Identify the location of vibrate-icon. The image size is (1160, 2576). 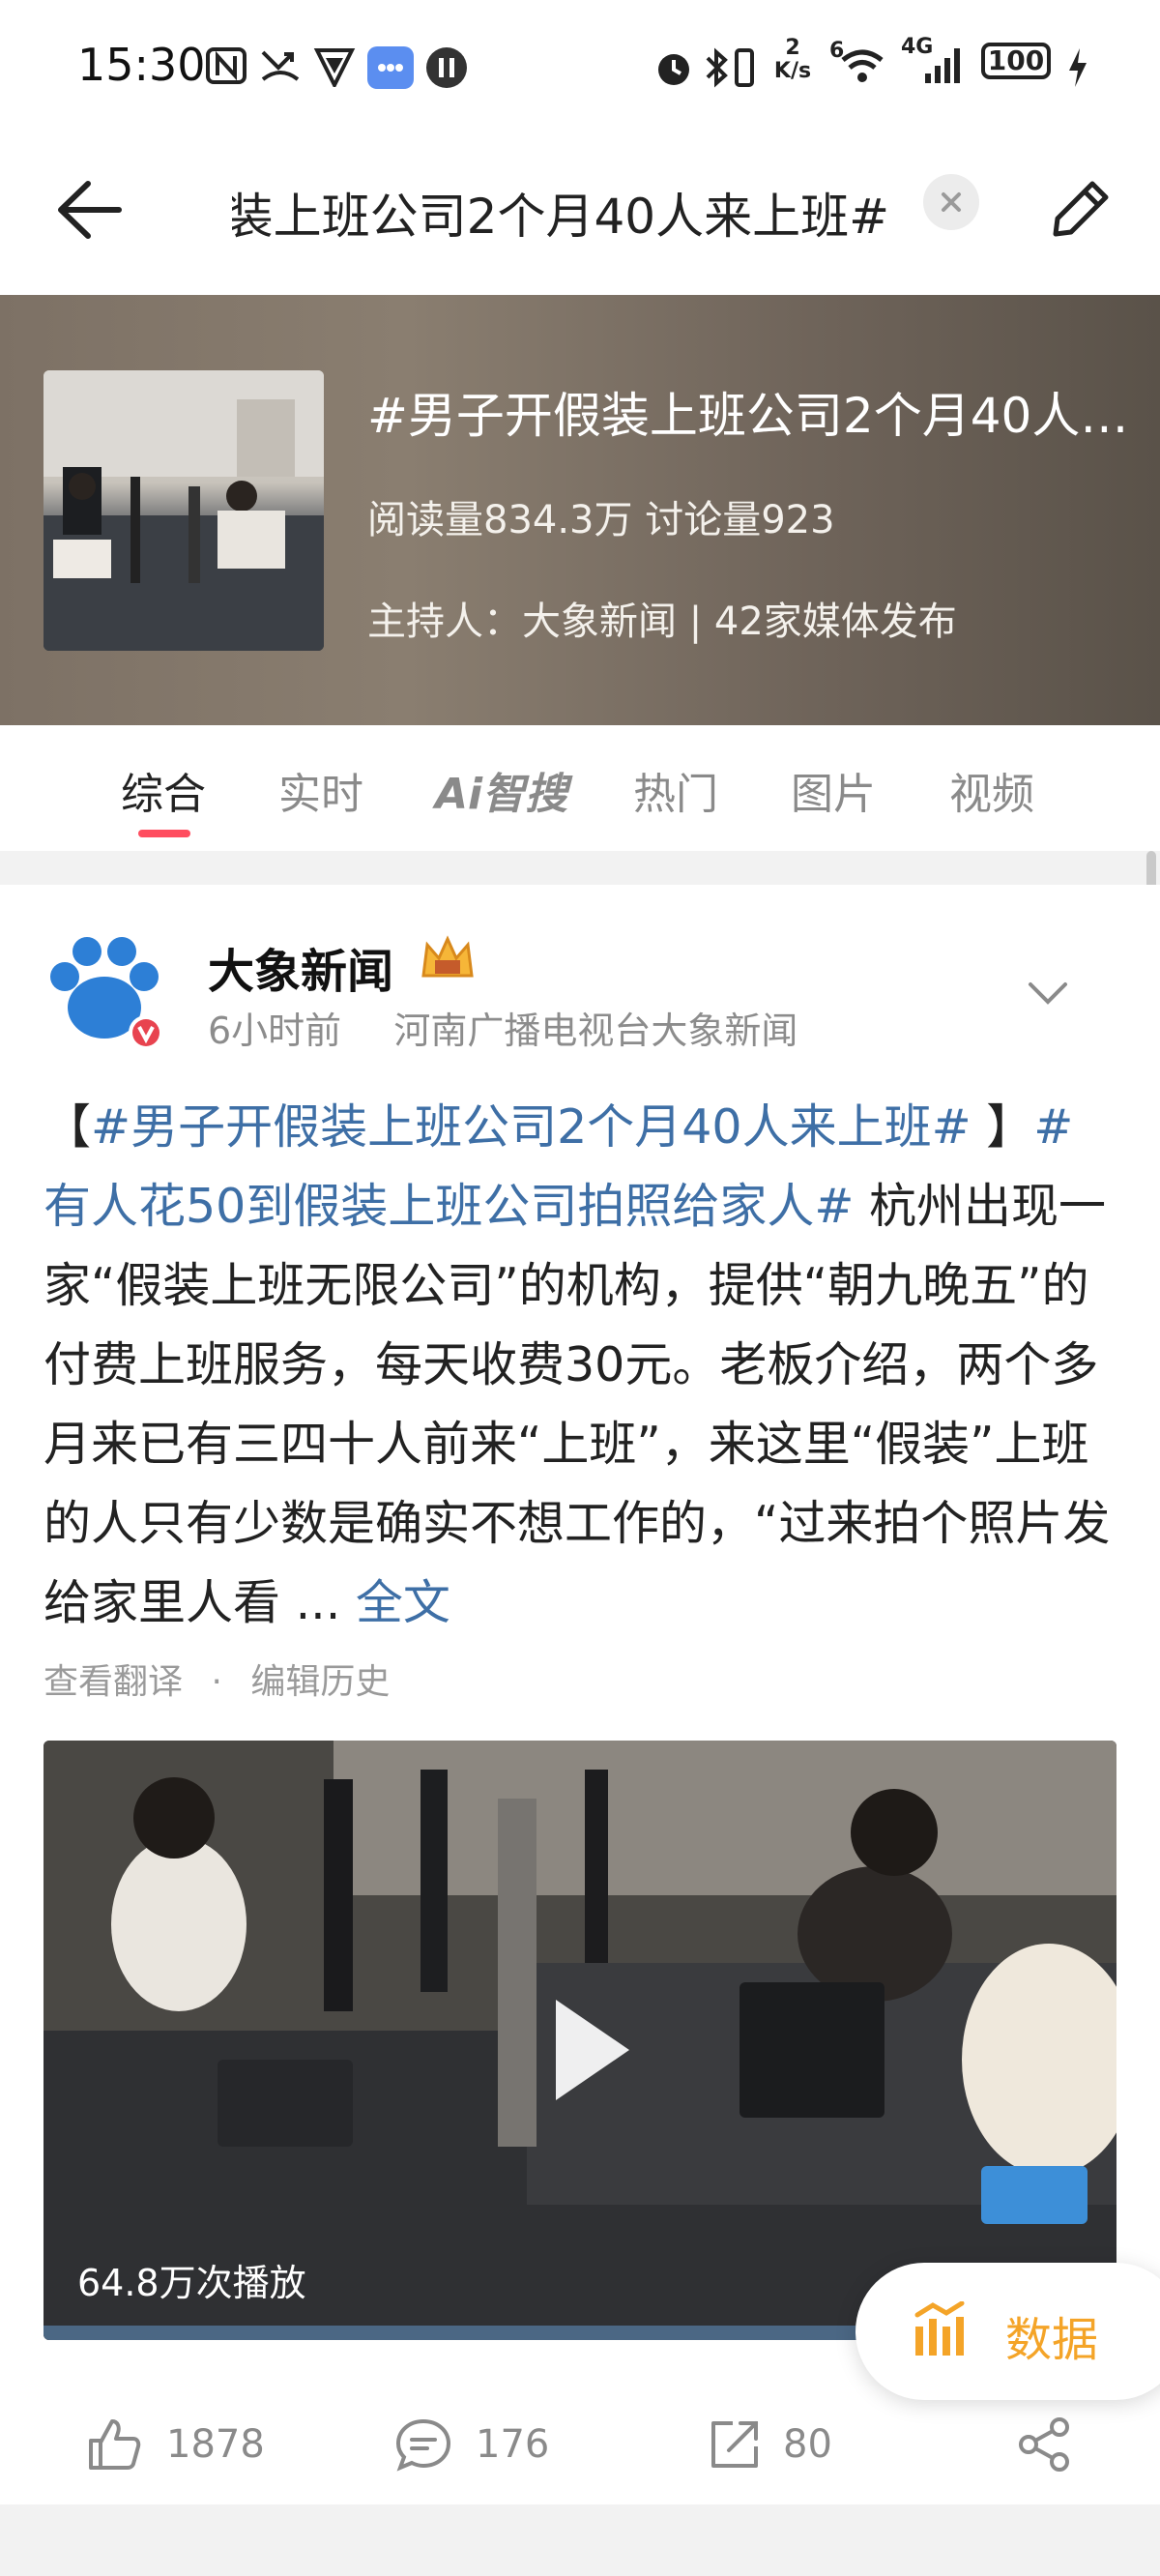
(744, 67).